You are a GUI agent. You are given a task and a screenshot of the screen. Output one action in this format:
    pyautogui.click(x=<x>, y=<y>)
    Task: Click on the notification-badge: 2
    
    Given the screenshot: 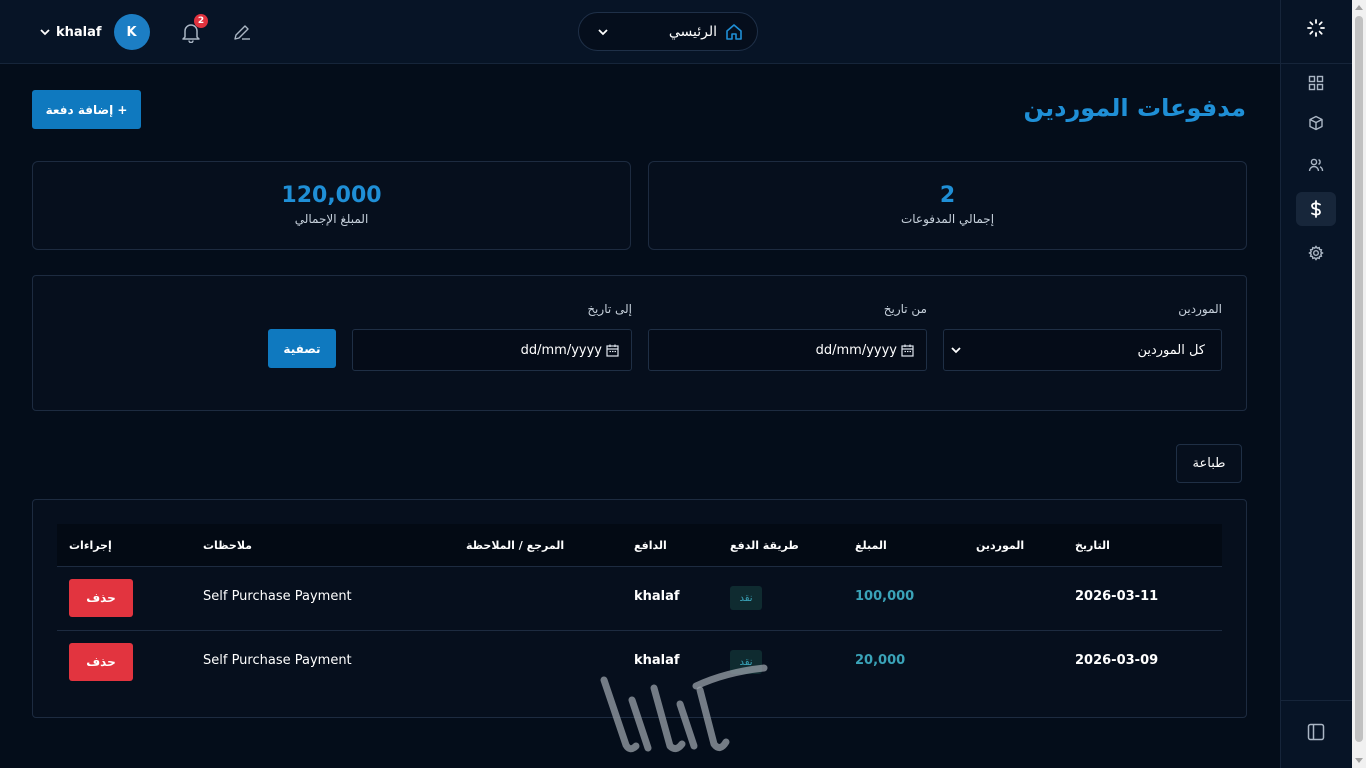 What is the action you would take?
    pyautogui.click(x=201, y=21)
    